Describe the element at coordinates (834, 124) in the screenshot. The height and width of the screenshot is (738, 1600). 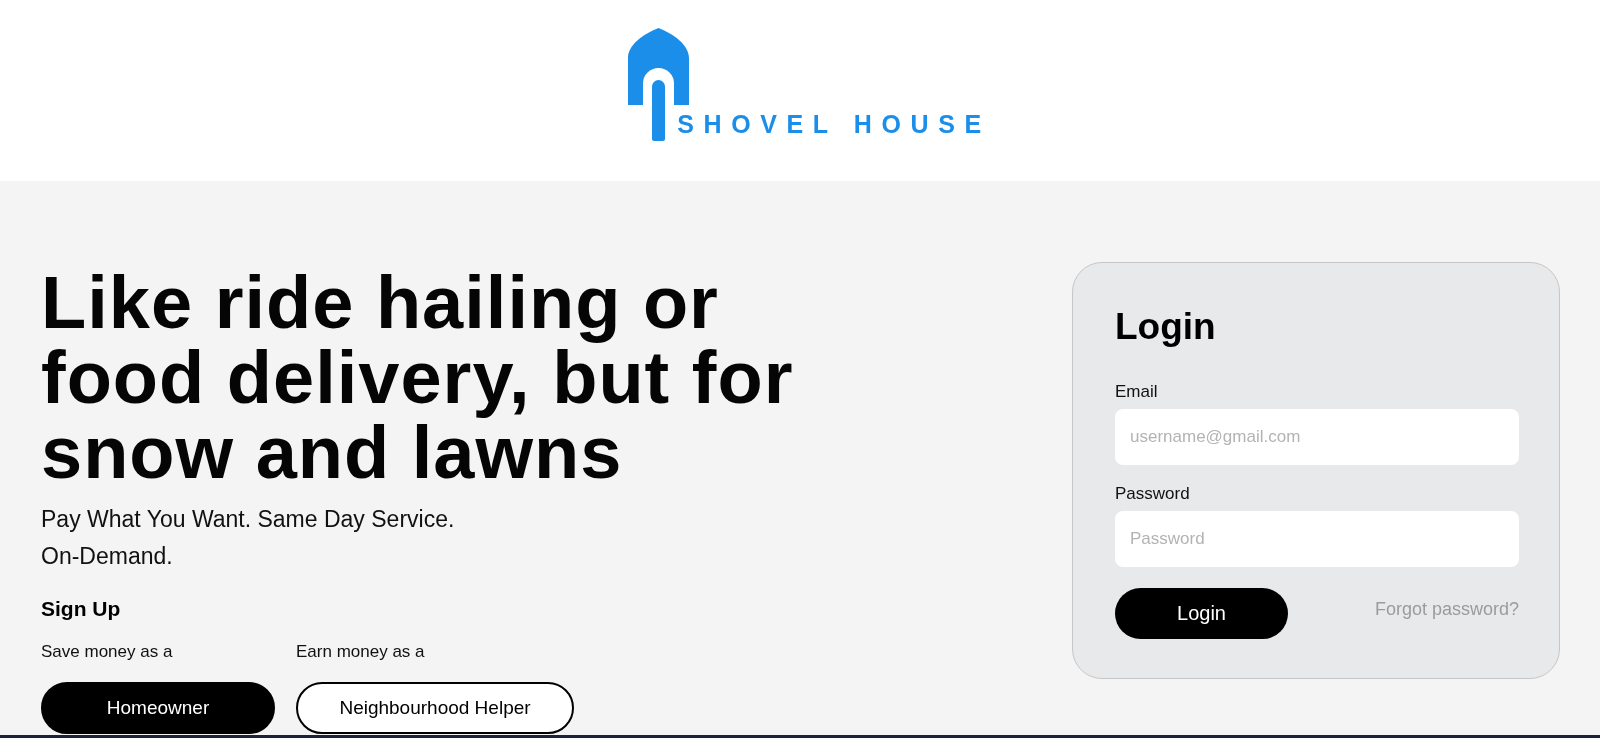
I see `brand-name: SHOVEL HOUSE` at that location.